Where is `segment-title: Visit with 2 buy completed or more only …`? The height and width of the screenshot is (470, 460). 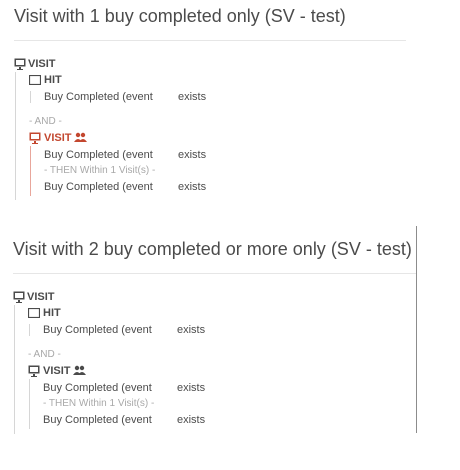 segment-title: Visit with 2 buy completed or more only … is located at coordinates (212, 249).